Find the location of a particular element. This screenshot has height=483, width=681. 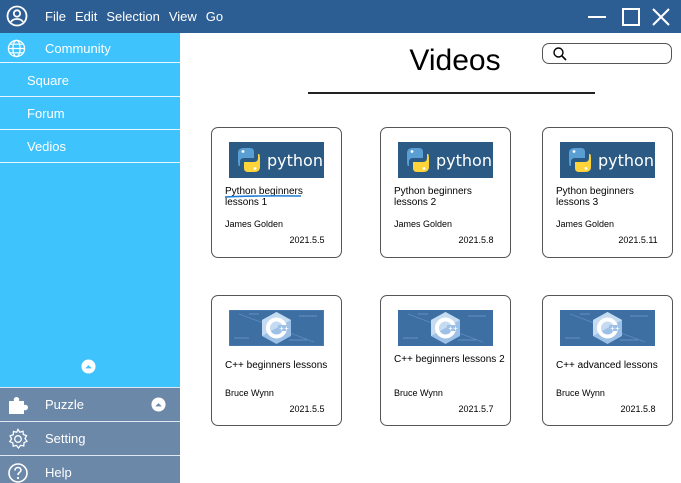

video-date: 2021.5.7 is located at coordinates (476, 409).